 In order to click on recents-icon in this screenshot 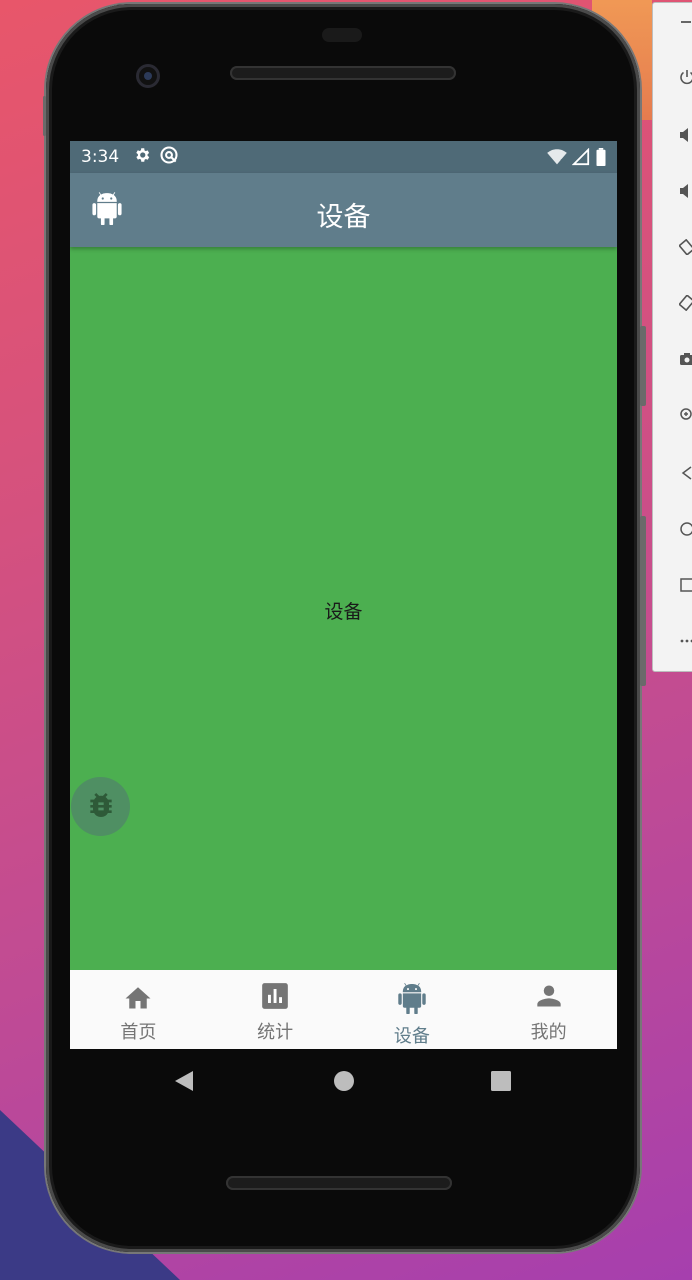, I will do `click(501, 1083)`.